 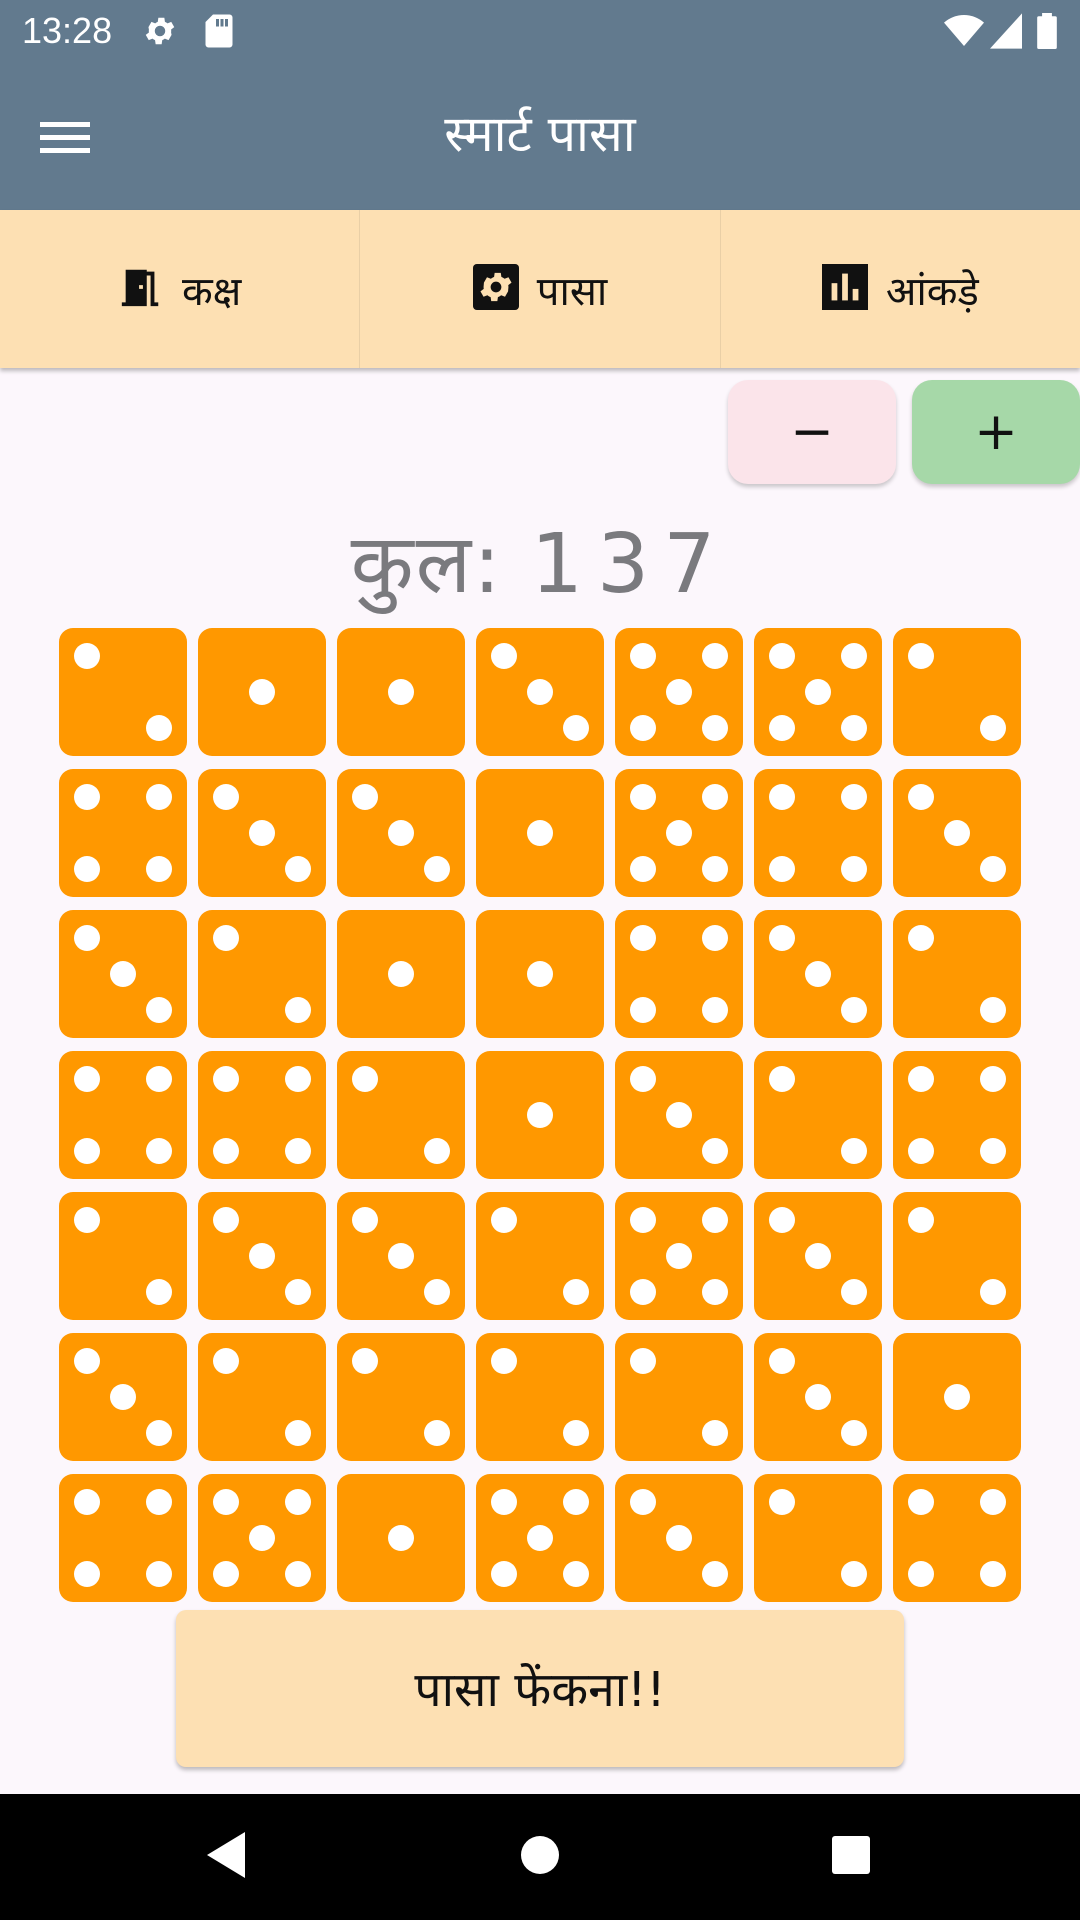 I want to click on add-die-button: +, so click(x=996, y=432).